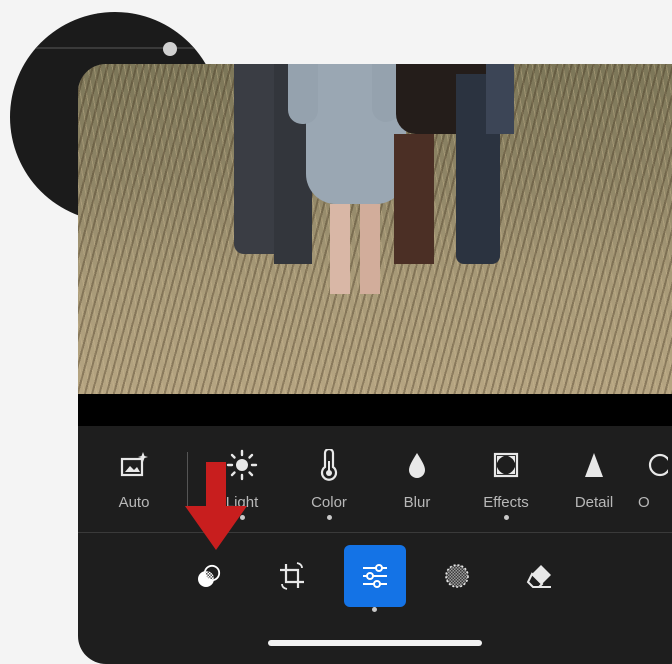  I want to click on vignette-square-icon, so click(506, 465).